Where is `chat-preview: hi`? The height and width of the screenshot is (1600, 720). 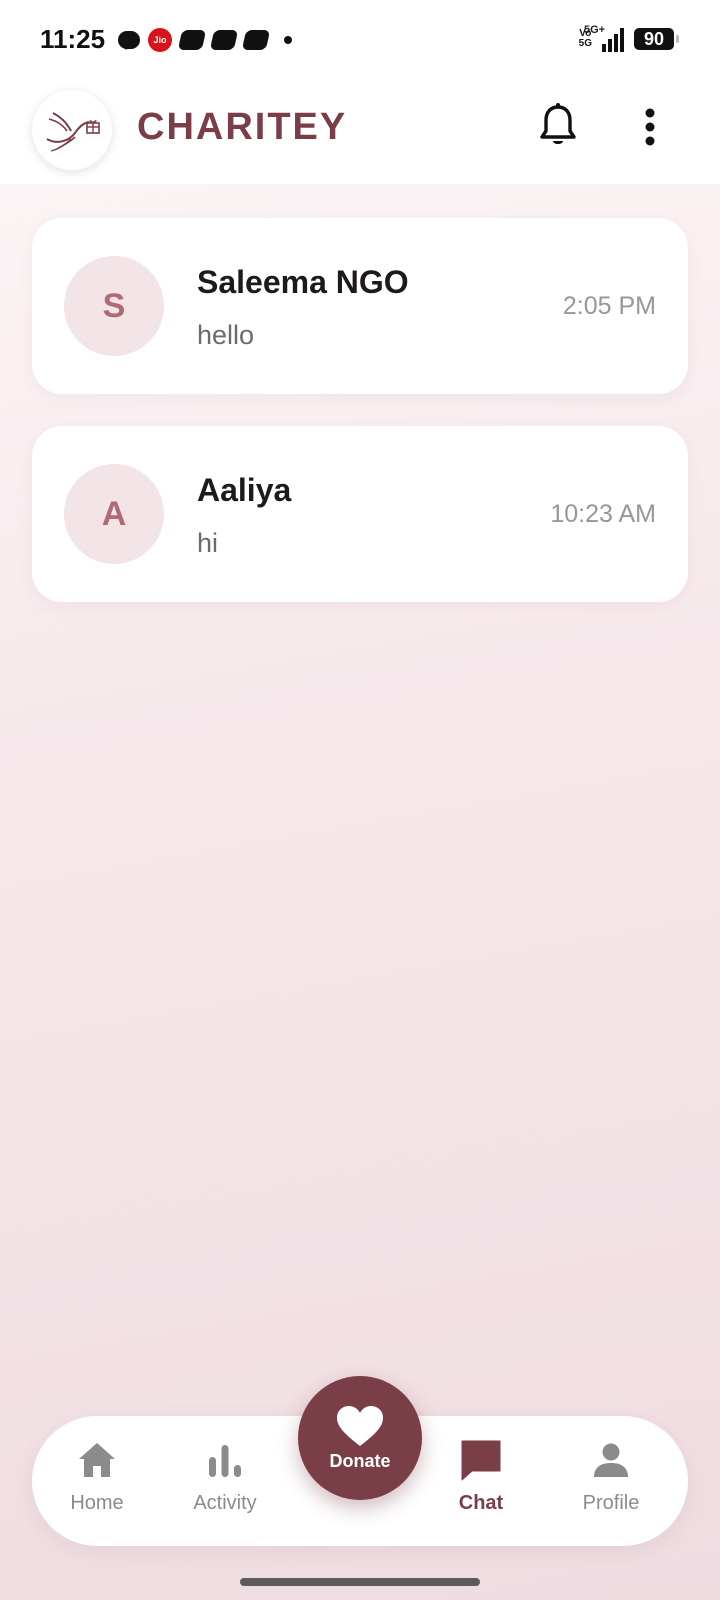
chat-preview: hi is located at coordinates (208, 543).